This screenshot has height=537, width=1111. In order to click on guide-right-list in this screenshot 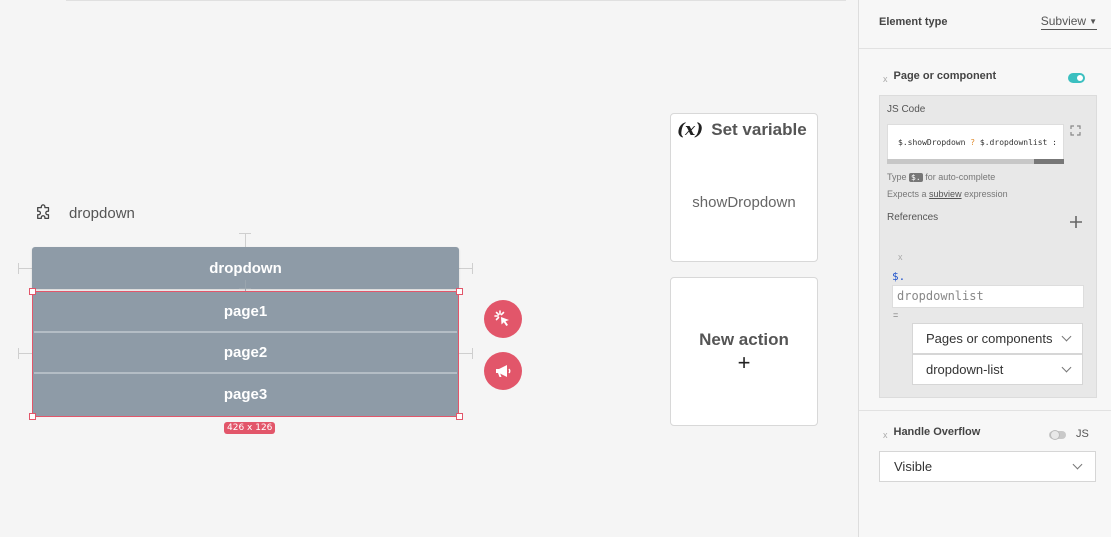, I will do `click(466, 353)`.